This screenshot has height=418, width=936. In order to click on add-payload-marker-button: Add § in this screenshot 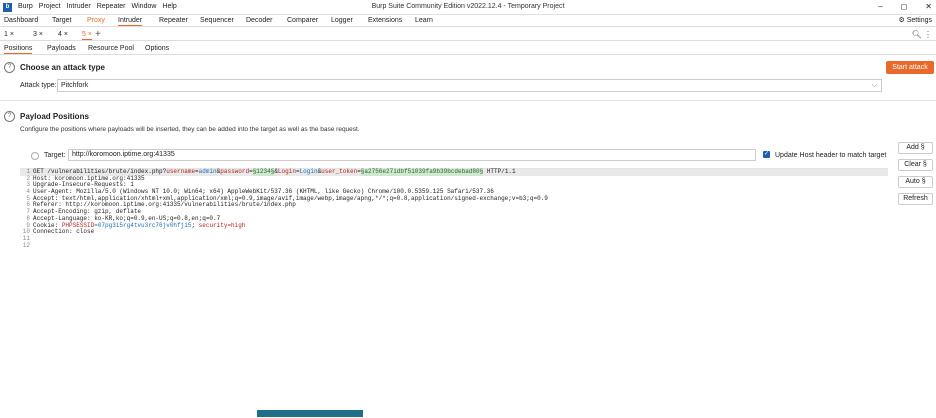, I will do `click(915, 148)`.